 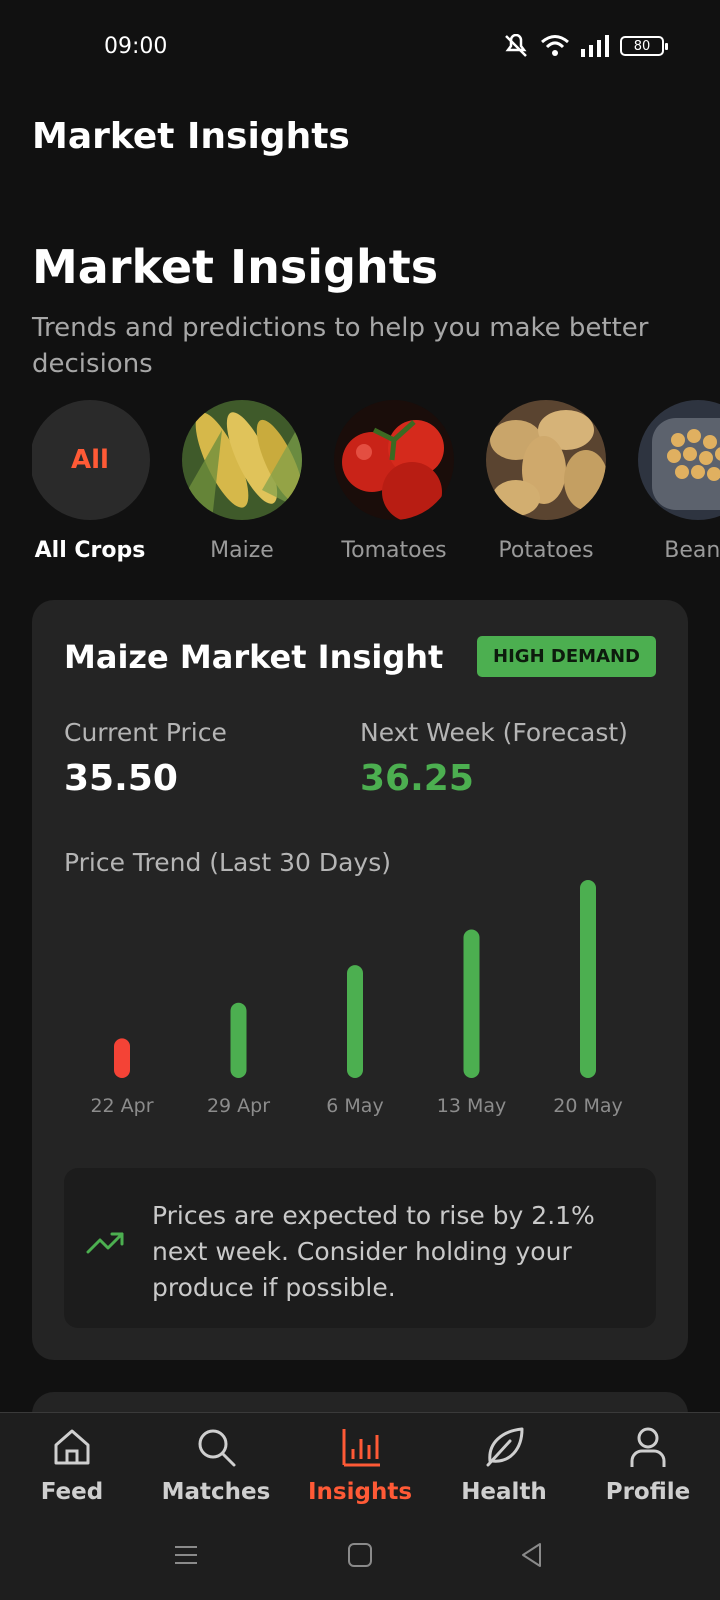 What do you see at coordinates (217, 1448) in the screenshot?
I see `search-icon` at bounding box center [217, 1448].